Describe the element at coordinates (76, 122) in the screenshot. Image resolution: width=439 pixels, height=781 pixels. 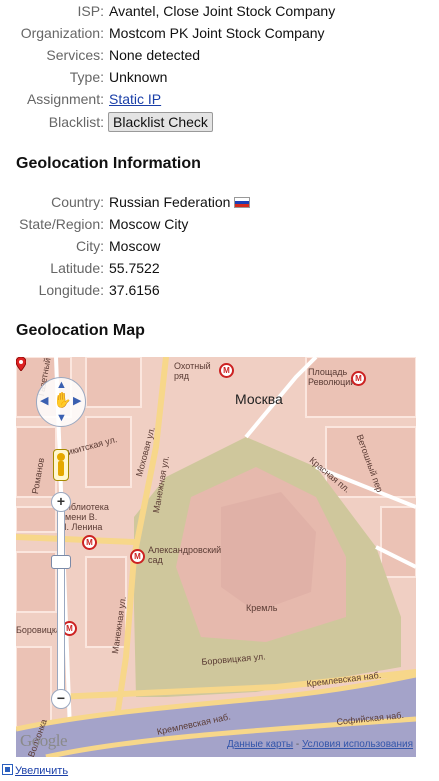
I see `blacklist-label: Blacklist:` at that location.